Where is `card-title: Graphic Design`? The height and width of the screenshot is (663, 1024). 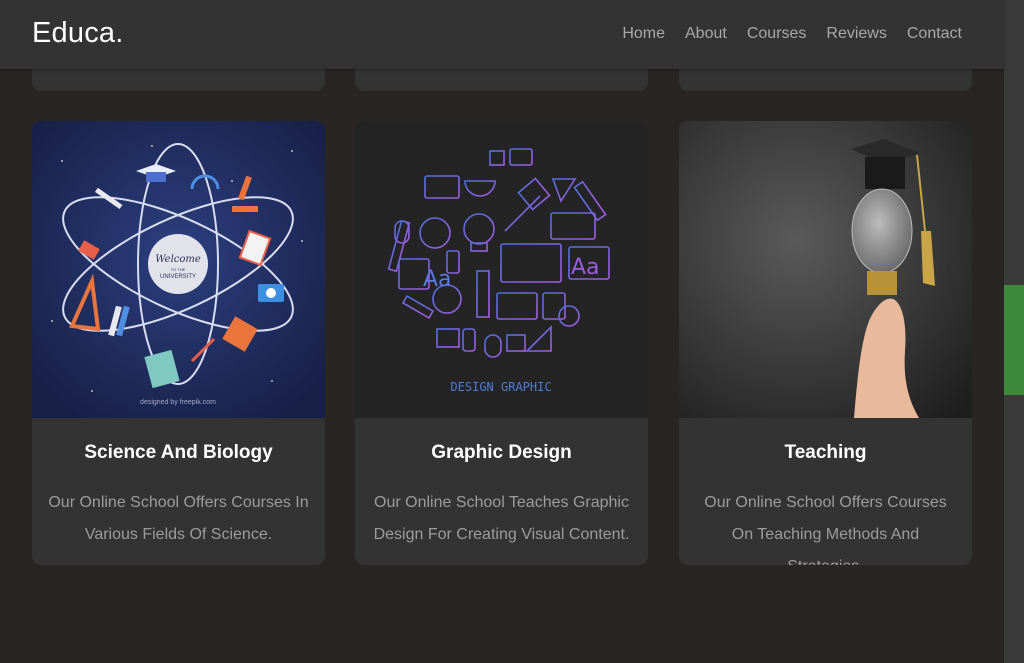 card-title: Graphic Design is located at coordinates (501, 452).